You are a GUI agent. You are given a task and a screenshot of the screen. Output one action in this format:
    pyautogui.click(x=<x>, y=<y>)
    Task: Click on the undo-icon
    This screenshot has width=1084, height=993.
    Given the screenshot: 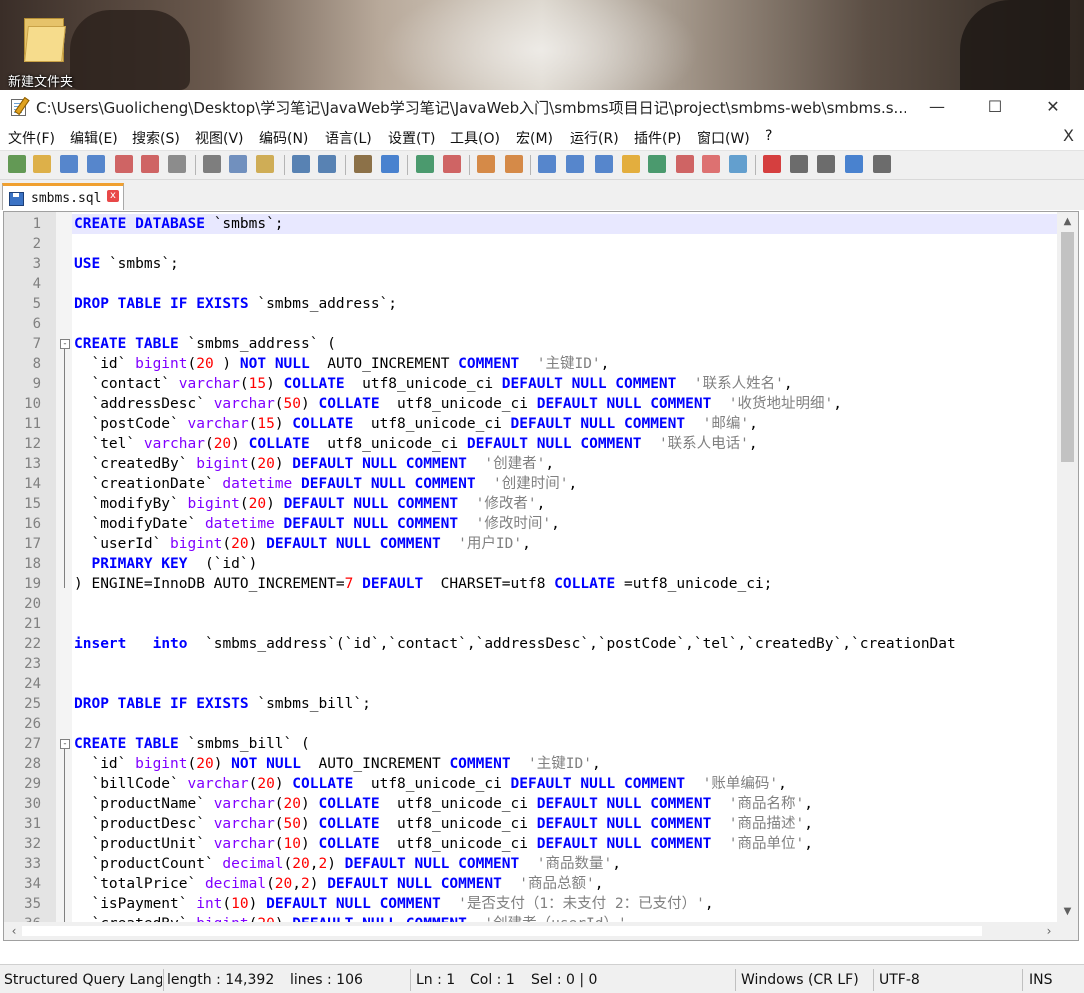 What is the action you would take?
    pyautogui.click(x=301, y=164)
    